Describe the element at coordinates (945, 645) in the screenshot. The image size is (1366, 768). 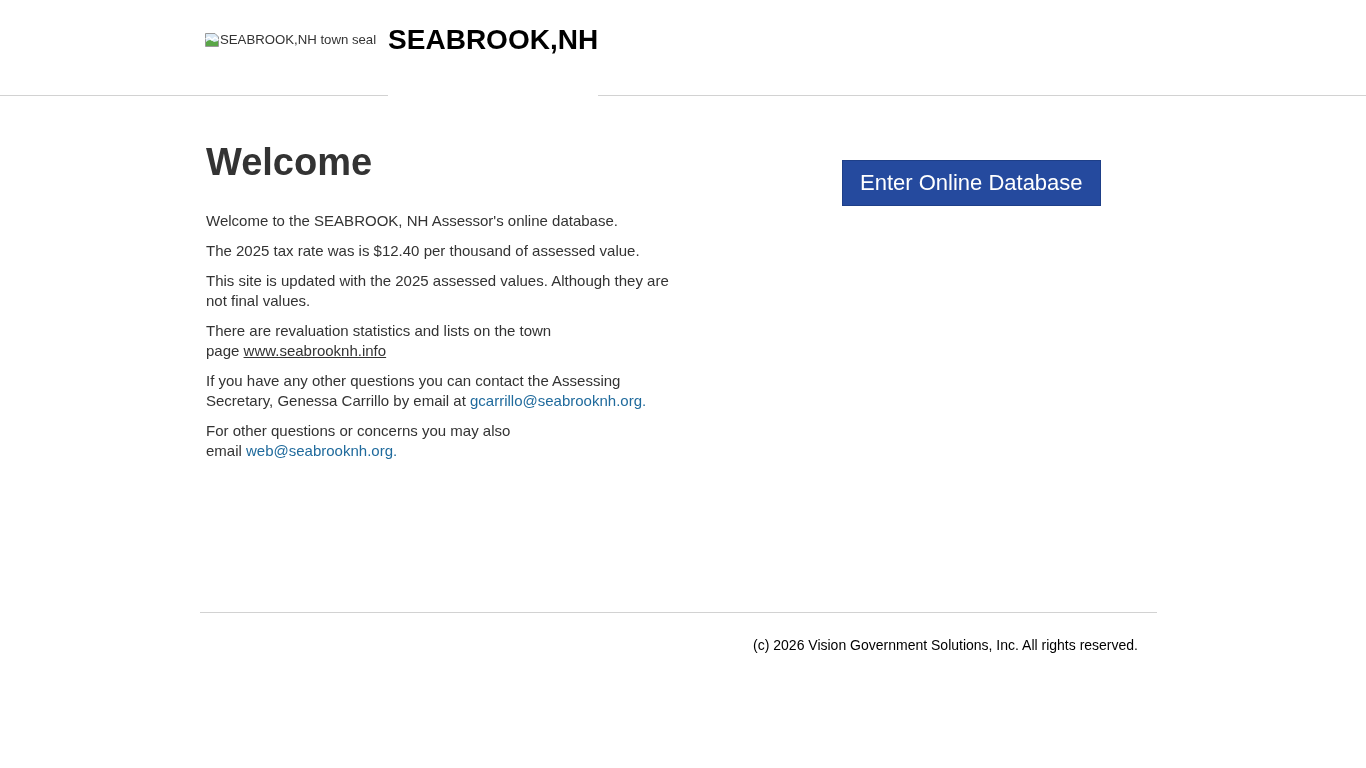
I see `copyright-text: (c) 2026 Vision Government Solutions, Inc. All rights reserved.` at that location.